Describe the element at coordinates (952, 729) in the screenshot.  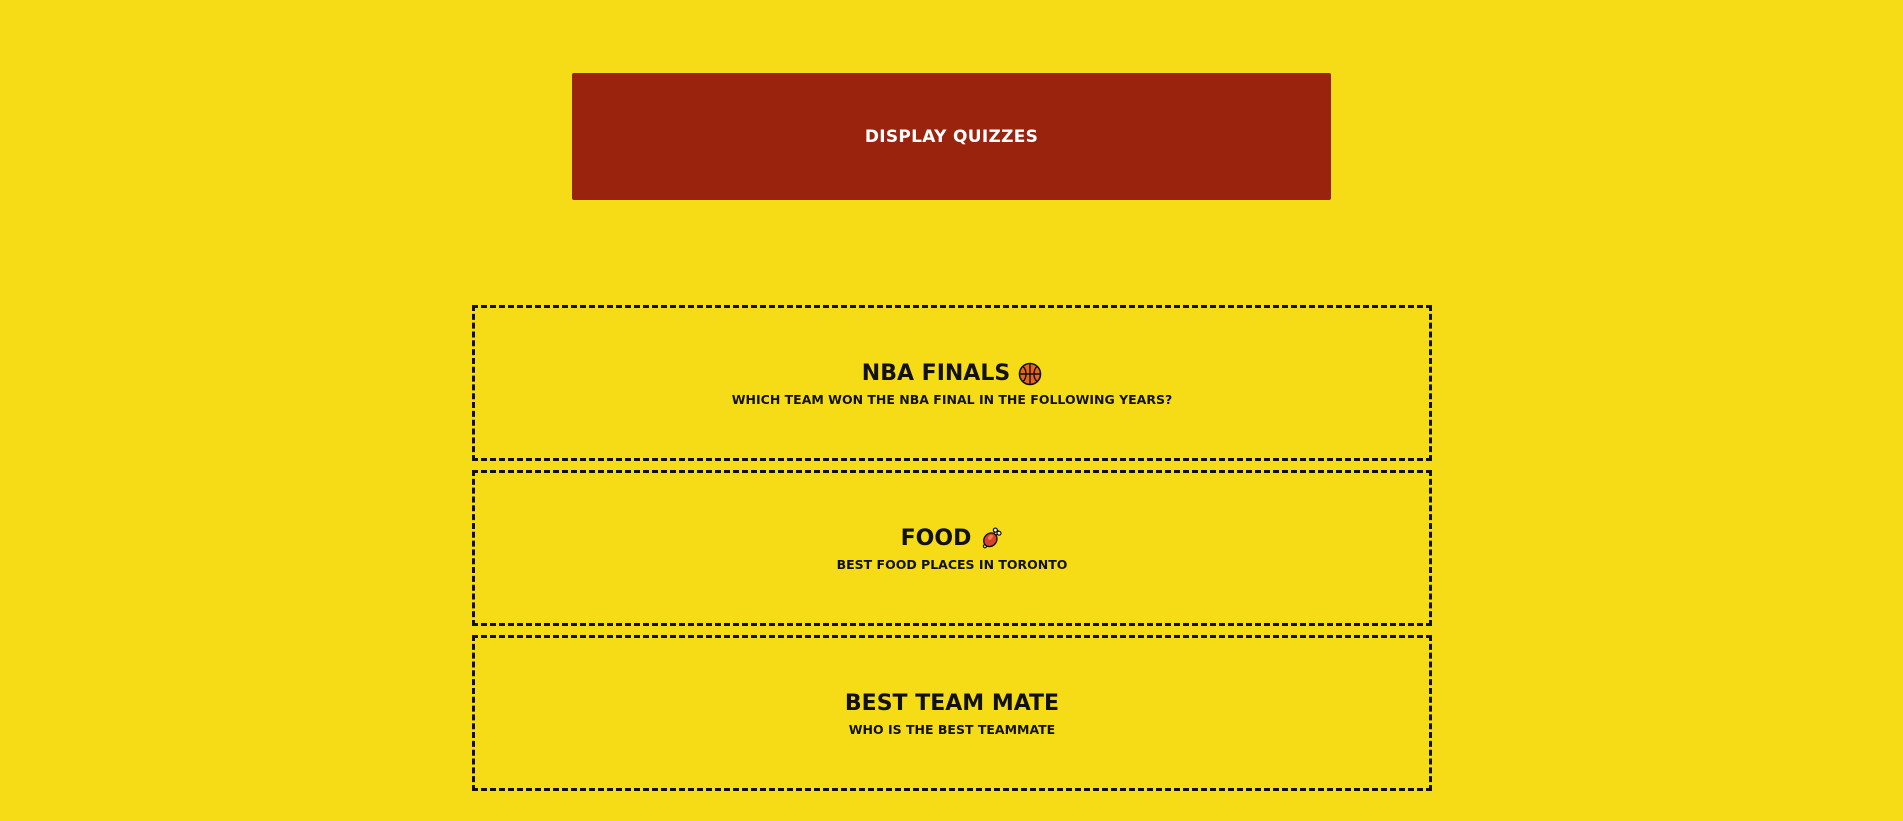
I see `quiz-description: Who is the best teammate` at that location.